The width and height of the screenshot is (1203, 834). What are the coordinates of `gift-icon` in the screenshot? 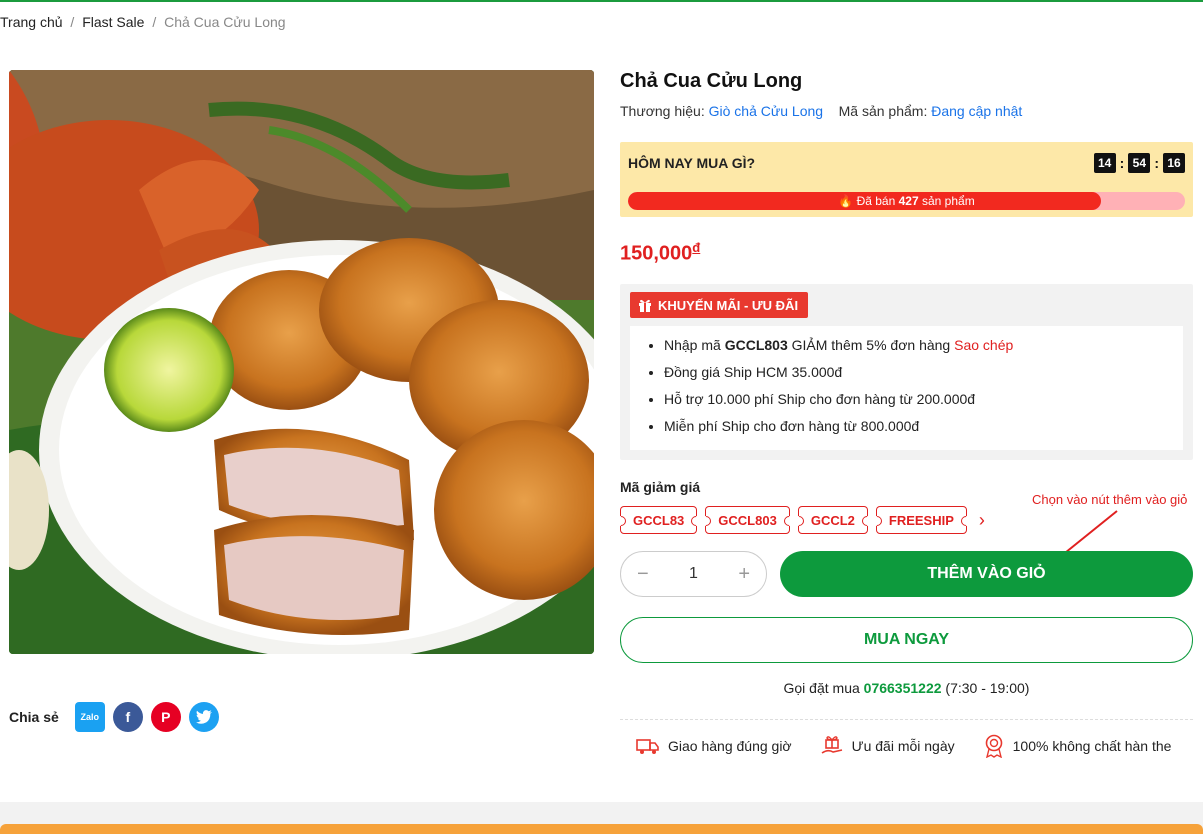 It's located at (645, 305).